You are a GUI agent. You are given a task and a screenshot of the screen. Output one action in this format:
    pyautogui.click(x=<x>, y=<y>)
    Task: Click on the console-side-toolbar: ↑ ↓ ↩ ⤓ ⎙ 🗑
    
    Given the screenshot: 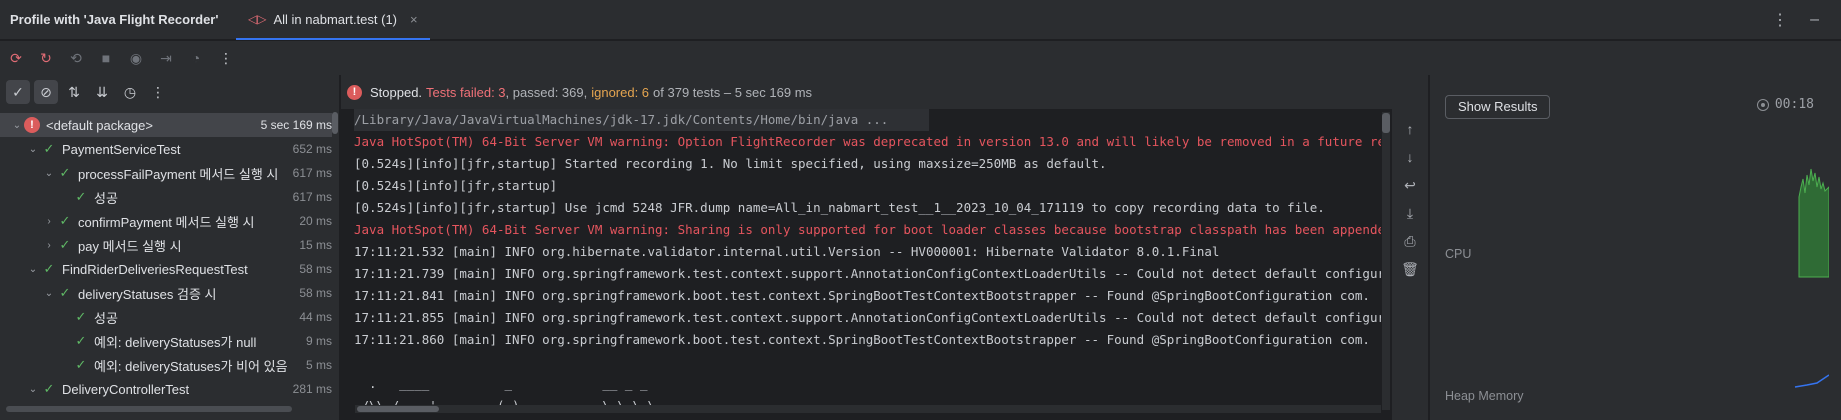 What is the action you would take?
    pyautogui.click(x=1410, y=264)
    